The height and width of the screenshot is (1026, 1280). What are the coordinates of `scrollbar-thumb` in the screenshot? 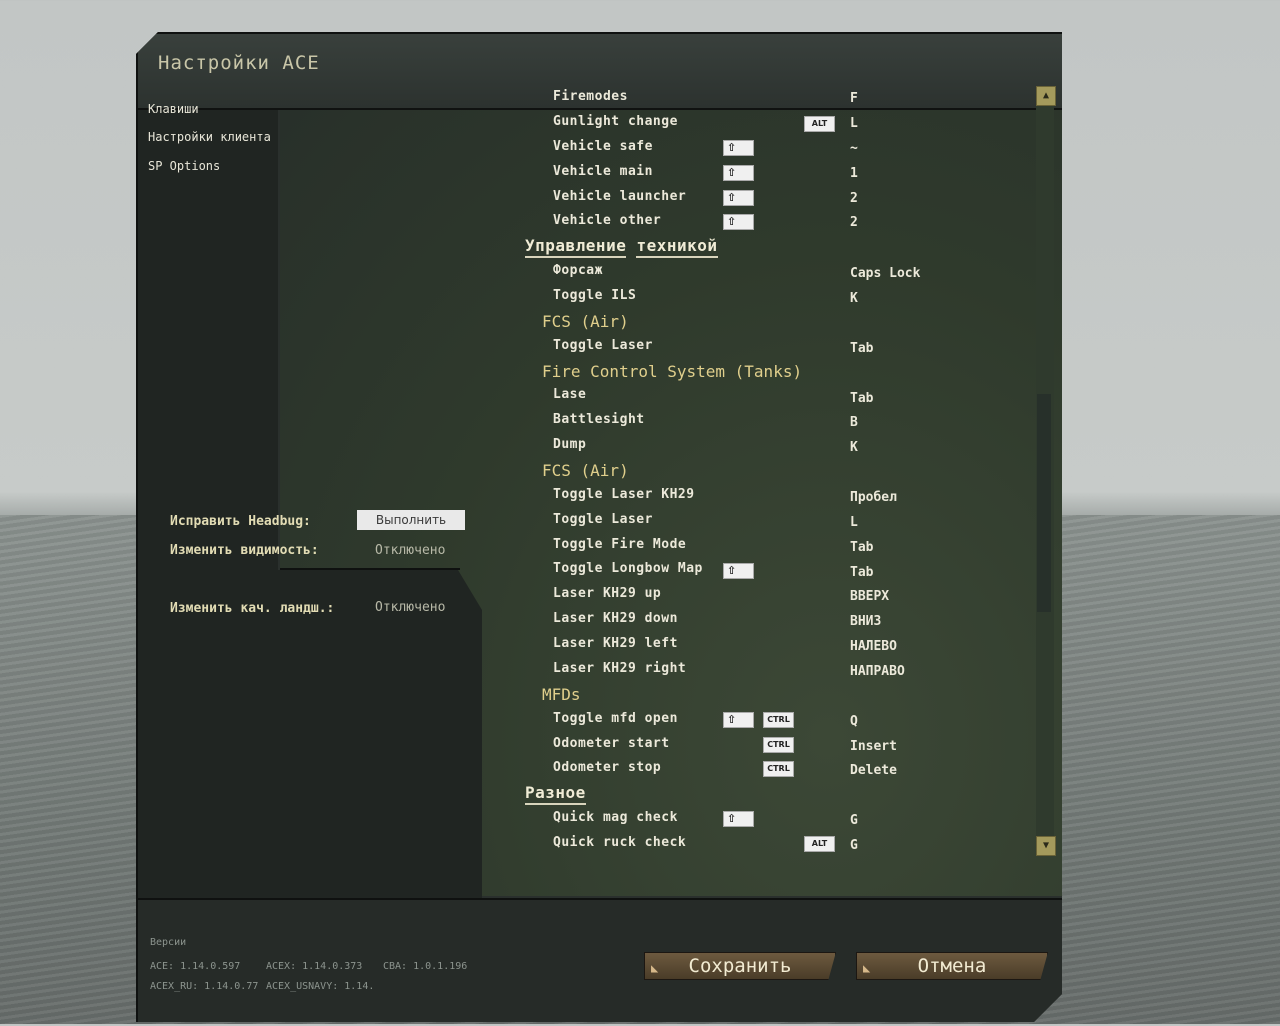 It's located at (1044, 503).